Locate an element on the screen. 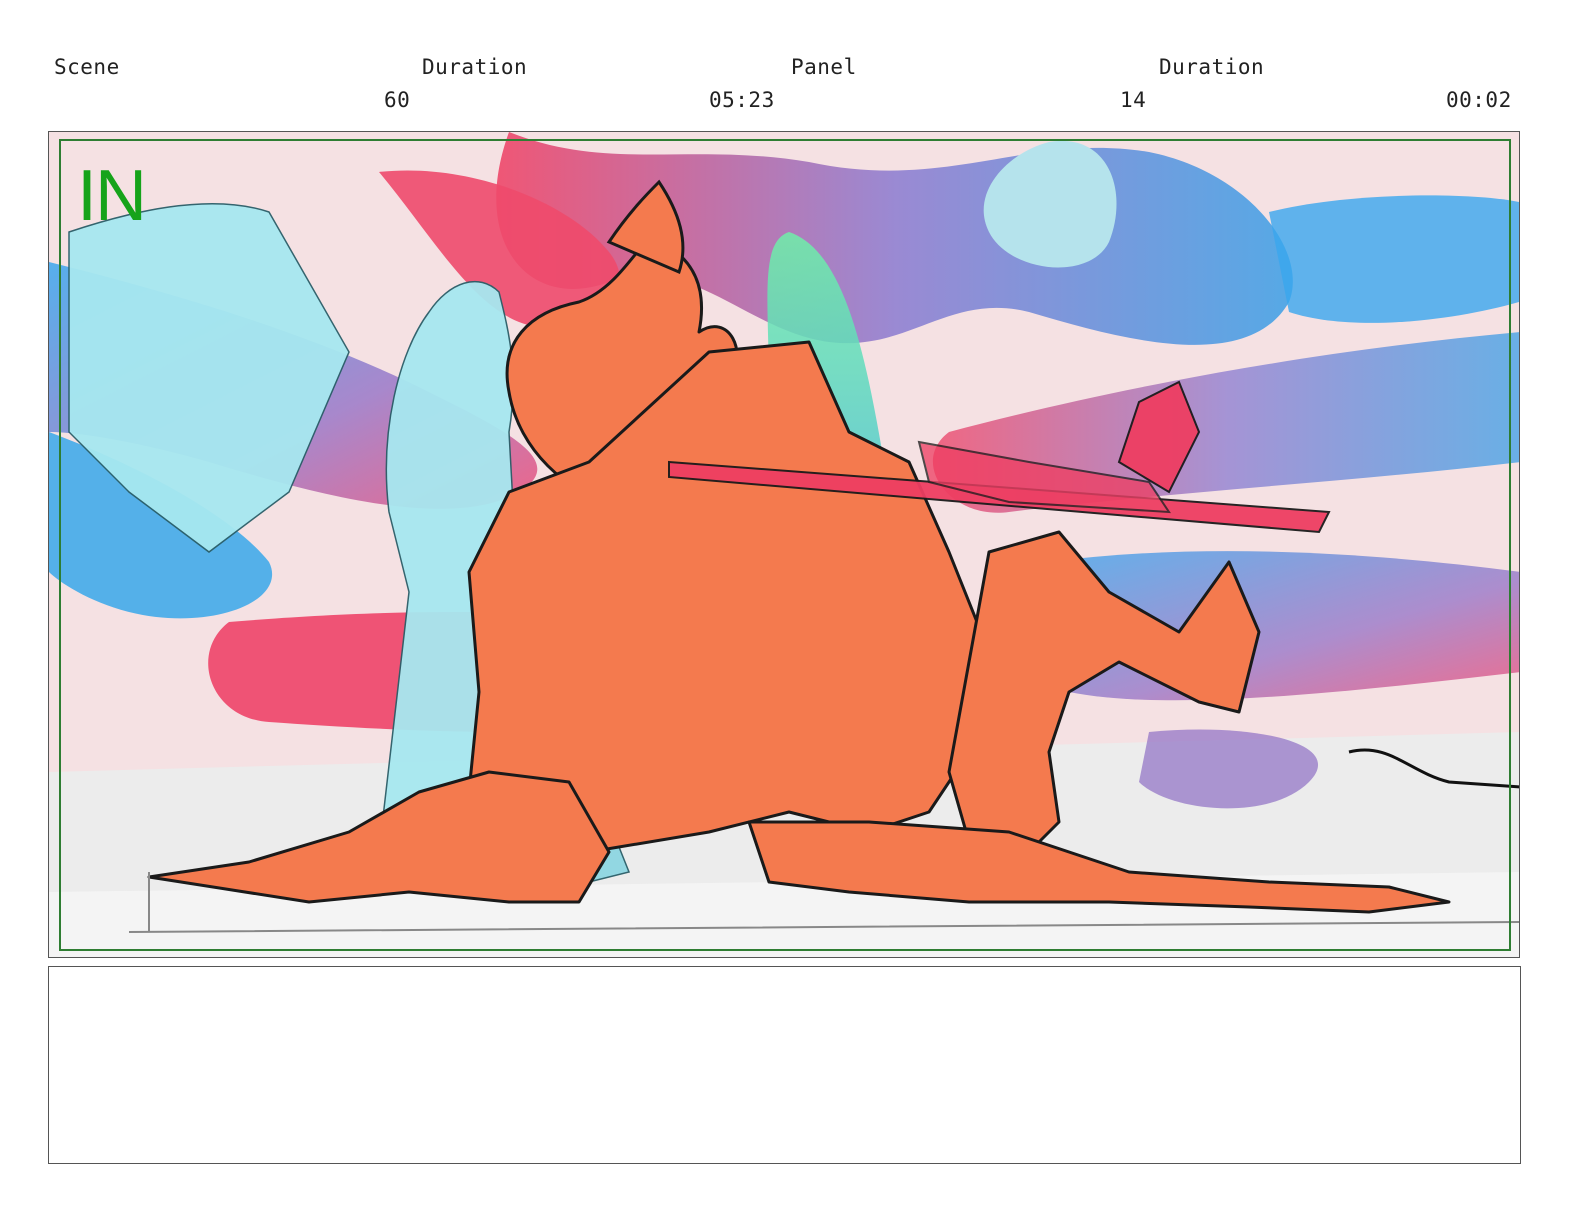 This screenshot has height=1224, width=1584. scene-duration-label: Duration is located at coordinates (475, 67).